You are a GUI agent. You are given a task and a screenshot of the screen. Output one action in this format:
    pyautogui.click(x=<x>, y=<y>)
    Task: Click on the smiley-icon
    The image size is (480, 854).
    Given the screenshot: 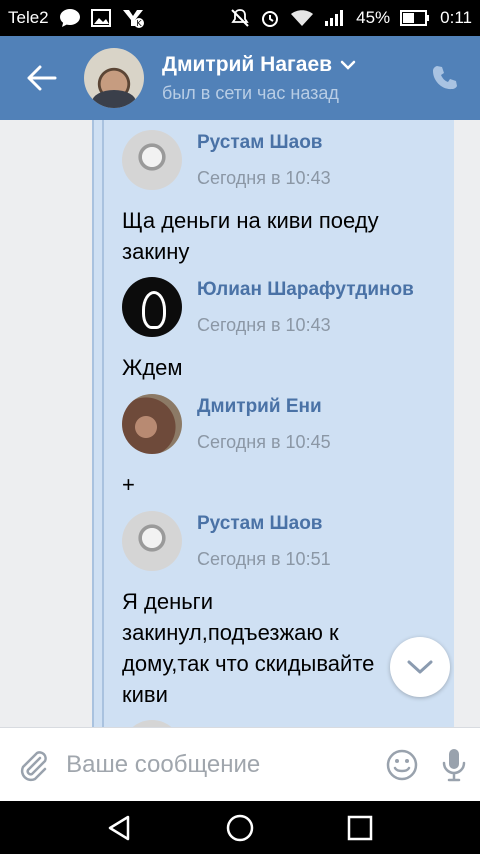 What is the action you would take?
    pyautogui.click(x=402, y=764)
    